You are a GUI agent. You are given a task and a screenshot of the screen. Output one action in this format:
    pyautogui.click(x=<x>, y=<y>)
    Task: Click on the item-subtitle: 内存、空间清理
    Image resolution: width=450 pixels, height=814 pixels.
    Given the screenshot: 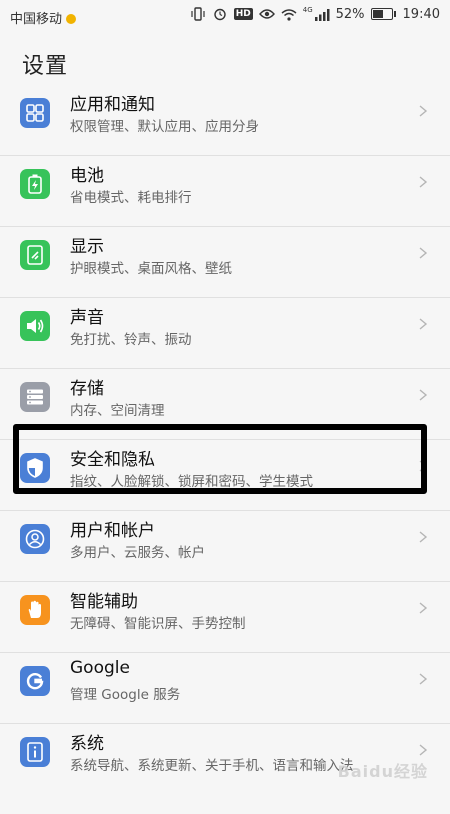 What is the action you would take?
    pyautogui.click(x=117, y=411)
    